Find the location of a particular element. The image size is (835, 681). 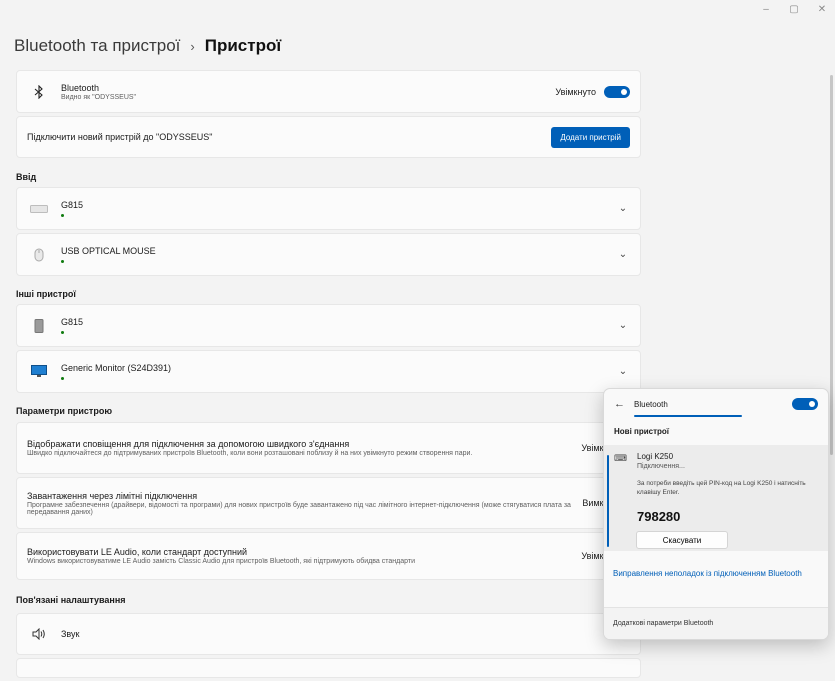

flyout-header: ← Bluetooth is located at coordinates (716, 404).